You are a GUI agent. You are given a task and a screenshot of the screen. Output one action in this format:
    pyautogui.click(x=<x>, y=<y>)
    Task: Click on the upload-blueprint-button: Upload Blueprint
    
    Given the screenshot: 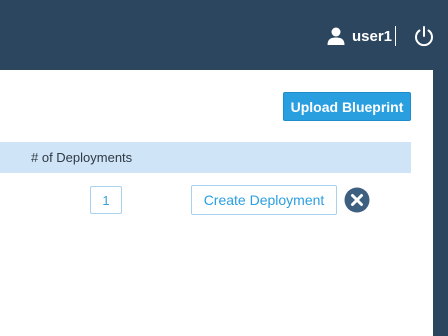 What is the action you would take?
    pyautogui.click(x=347, y=106)
    